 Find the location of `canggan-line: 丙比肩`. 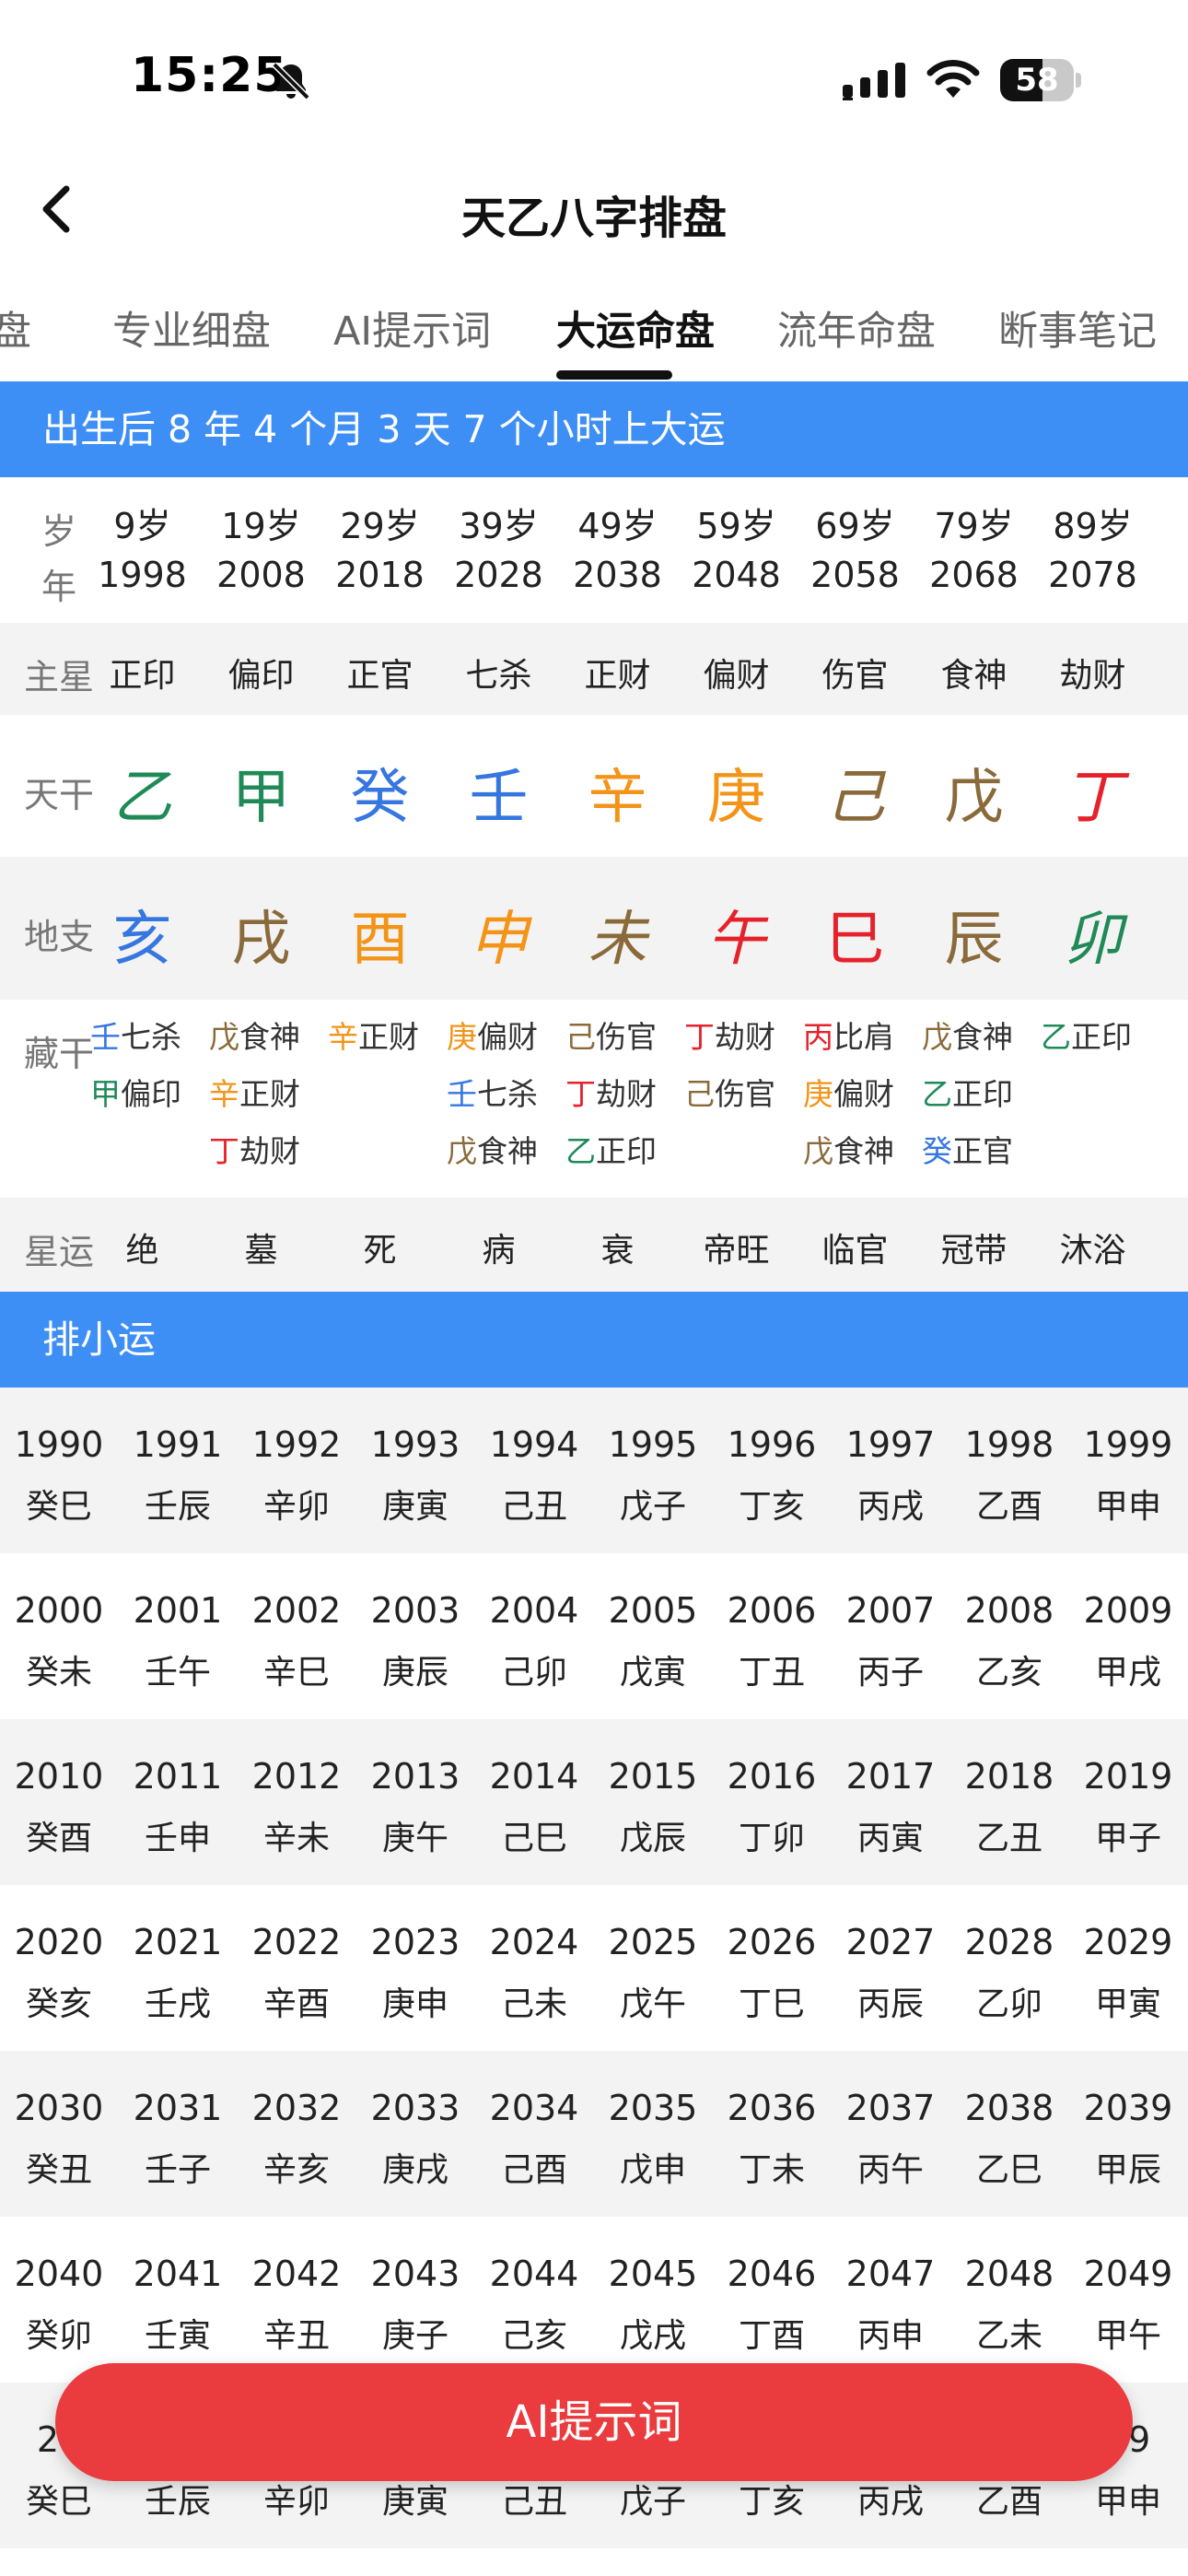

canggan-line: 丙比肩 is located at coordinates (862, 1037).